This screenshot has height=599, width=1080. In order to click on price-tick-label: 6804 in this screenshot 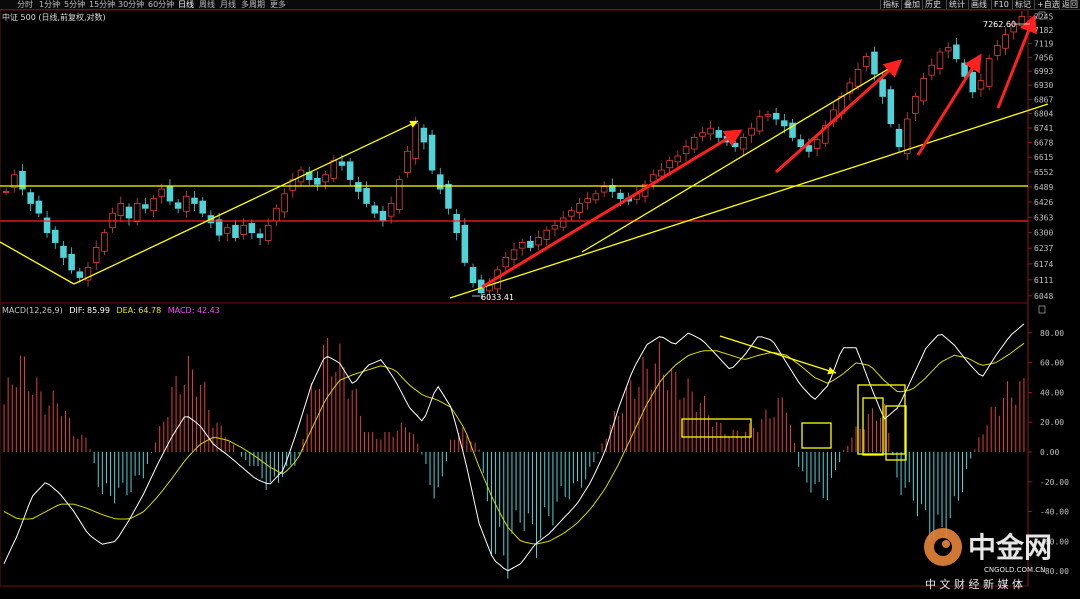, I will do `click(1043, 114)`.